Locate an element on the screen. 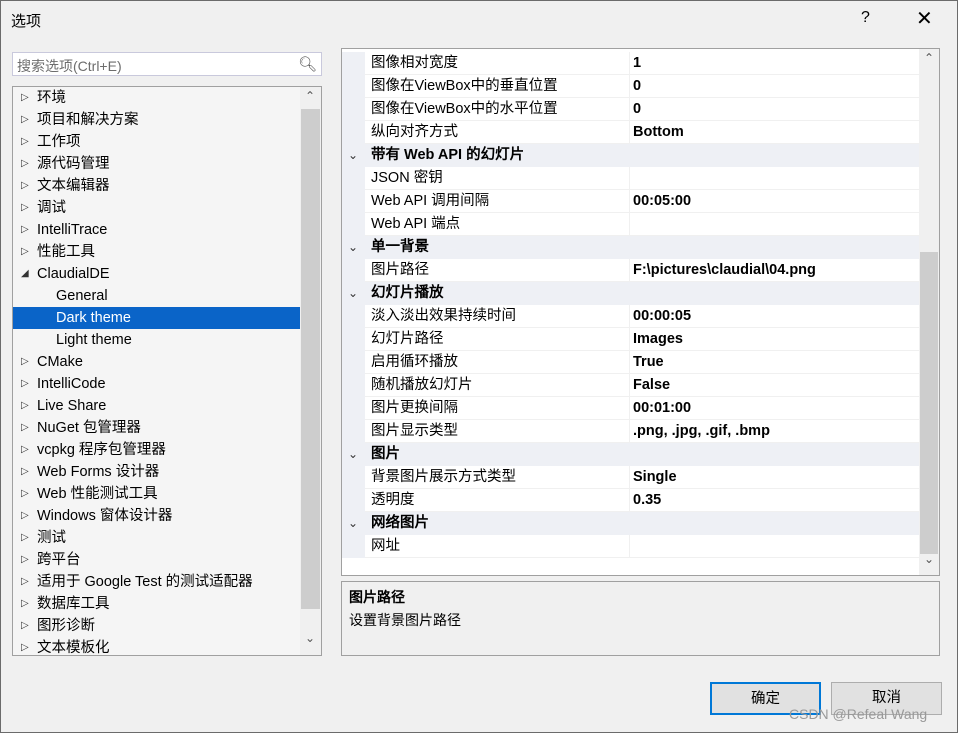 The image size is (958, 733). property-row: 图像在ViewBox中的垂直位置 0 is located at coordinates (630, 86).